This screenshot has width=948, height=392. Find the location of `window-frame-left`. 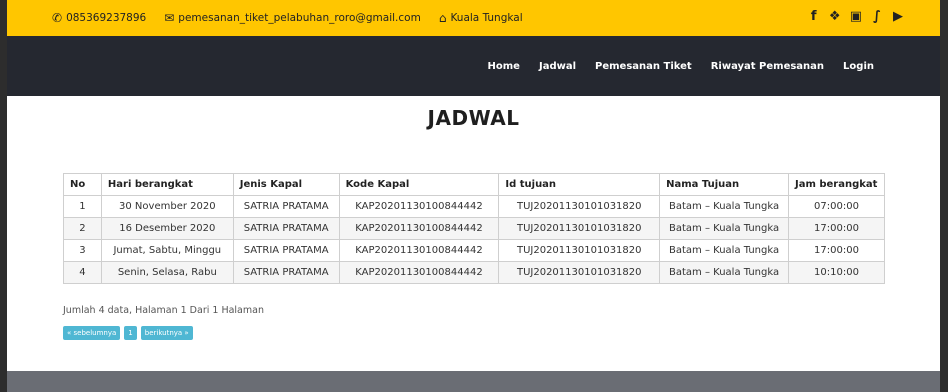

window-frame-left is located at coordinates (3, 196).